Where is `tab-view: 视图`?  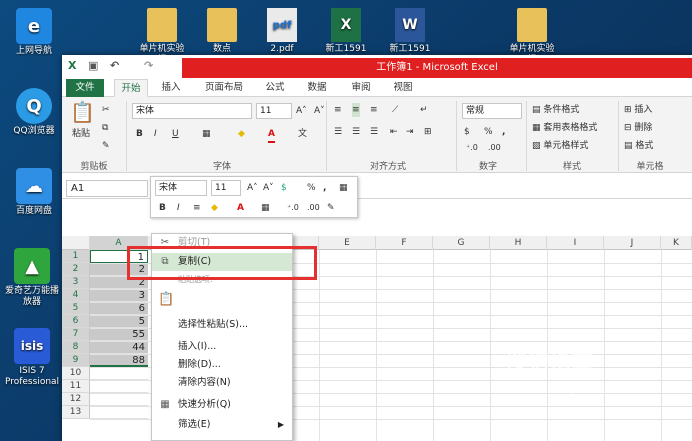 tab-view: 视图 is located at coordinates (403, 88).